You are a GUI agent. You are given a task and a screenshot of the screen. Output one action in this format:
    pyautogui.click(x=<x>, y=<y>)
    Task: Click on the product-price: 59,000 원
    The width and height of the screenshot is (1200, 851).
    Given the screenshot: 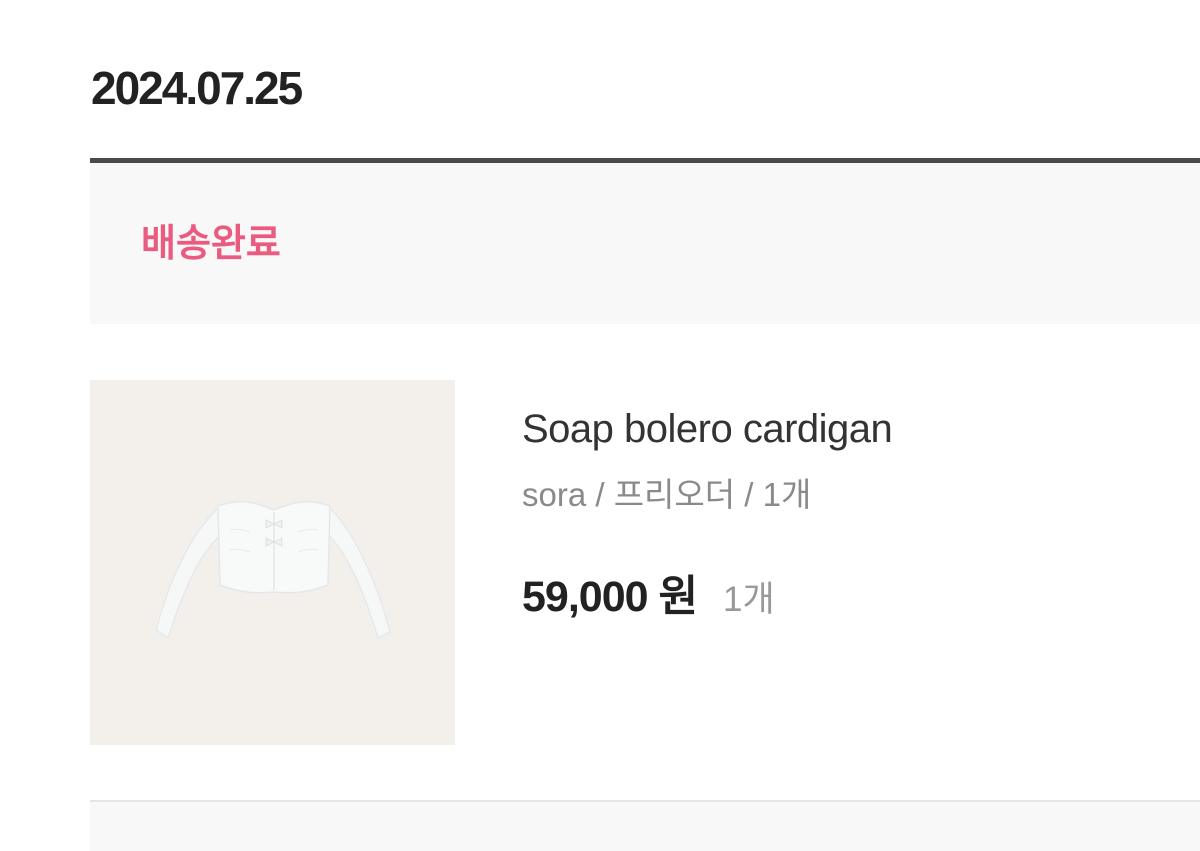 What is the action you would take?
    pyautogui.click(x=610, y=597)
    